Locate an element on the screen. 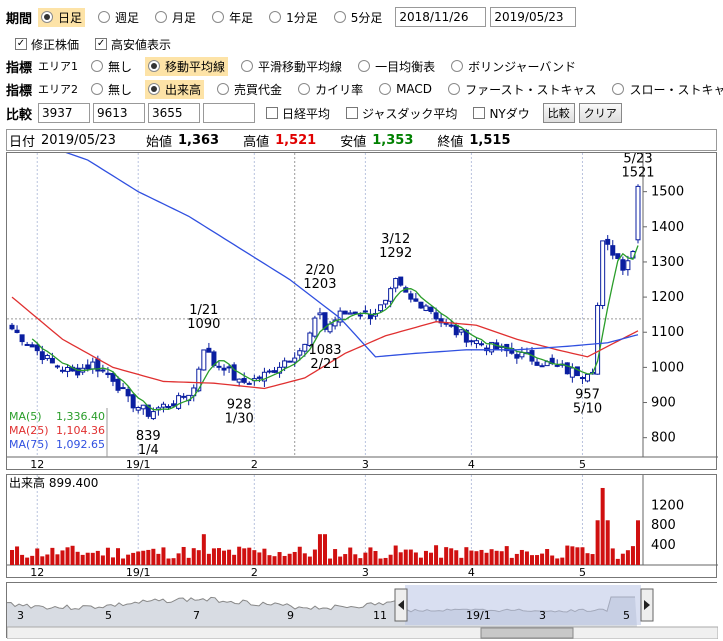 The image size is (723, 641). navigator-selection is located at coordinates (523, 605).